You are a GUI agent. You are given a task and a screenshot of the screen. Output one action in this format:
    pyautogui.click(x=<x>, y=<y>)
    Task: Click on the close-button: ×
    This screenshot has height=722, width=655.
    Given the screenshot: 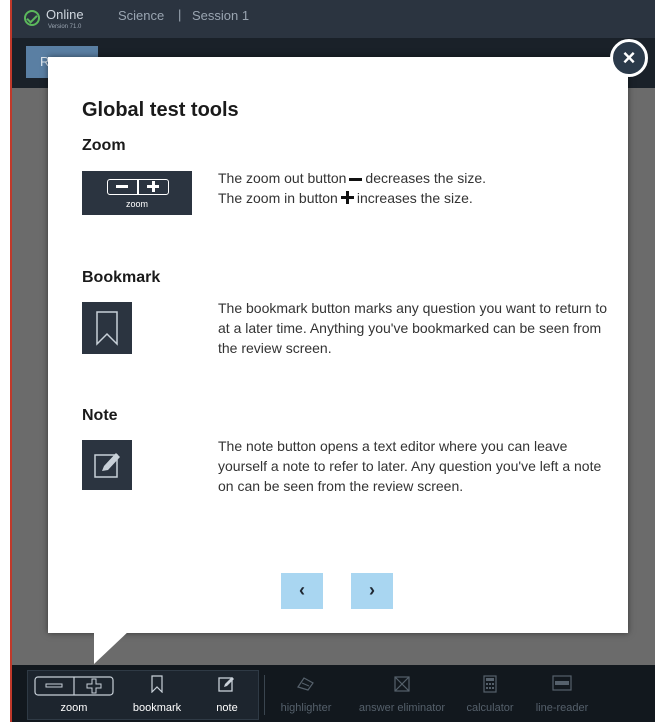 What is the action you would take?
    pyautogui.click(x=629, y=58)
    